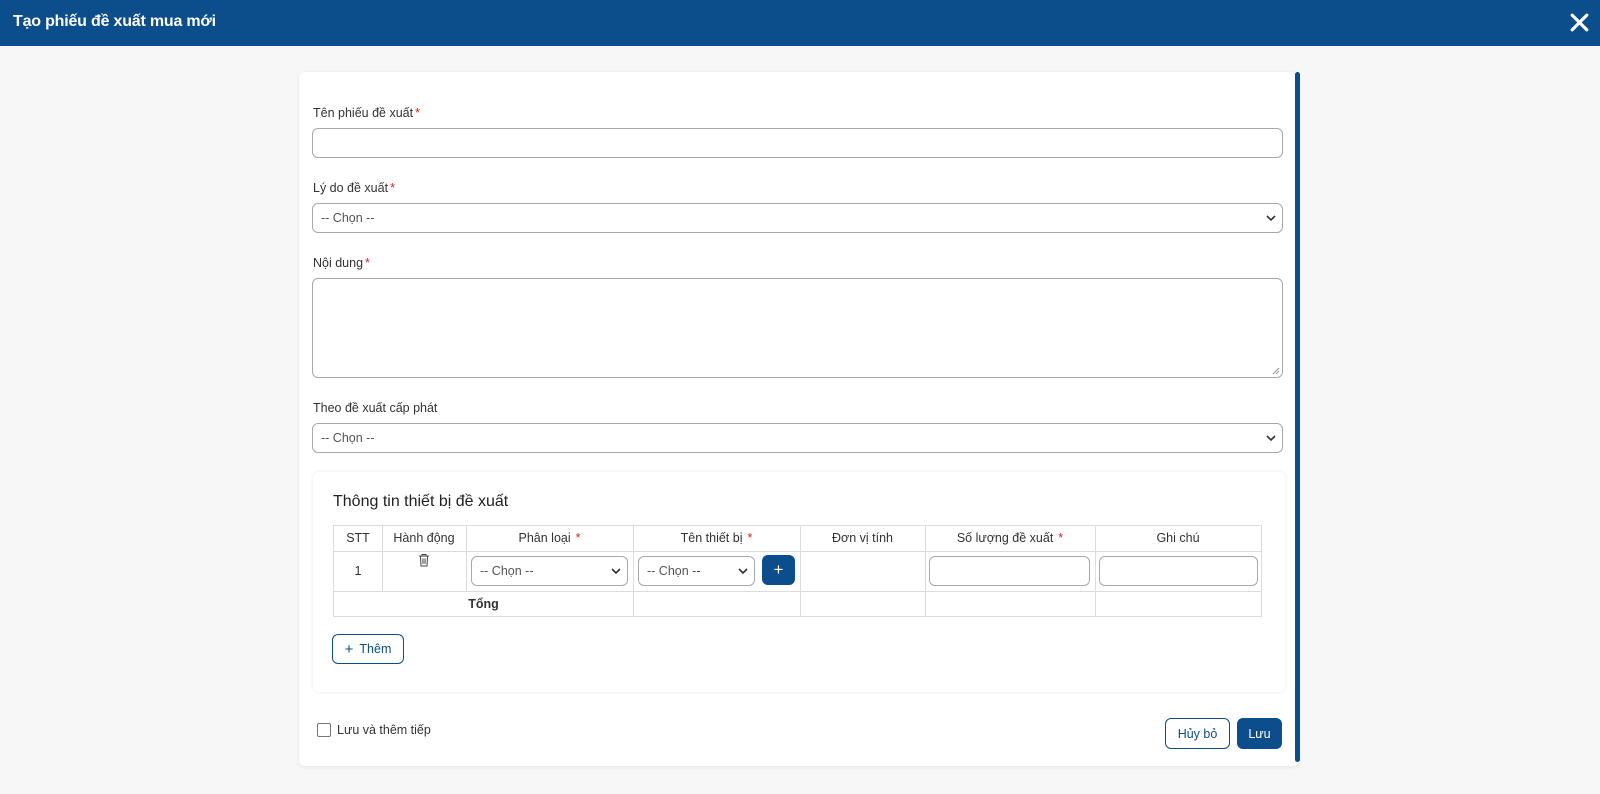 The height and width of the screenshot is (794, 1600). I want to click on resize-handle-icon, so click(1276, 371).